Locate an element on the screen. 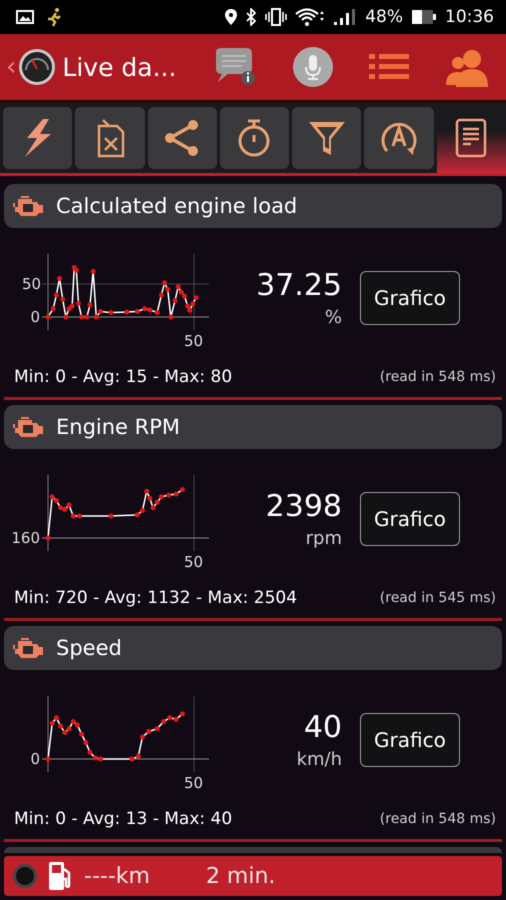 This screenshot has width=506, height=900. sensor-value: 37.25 is located at coordinates (299, 285).